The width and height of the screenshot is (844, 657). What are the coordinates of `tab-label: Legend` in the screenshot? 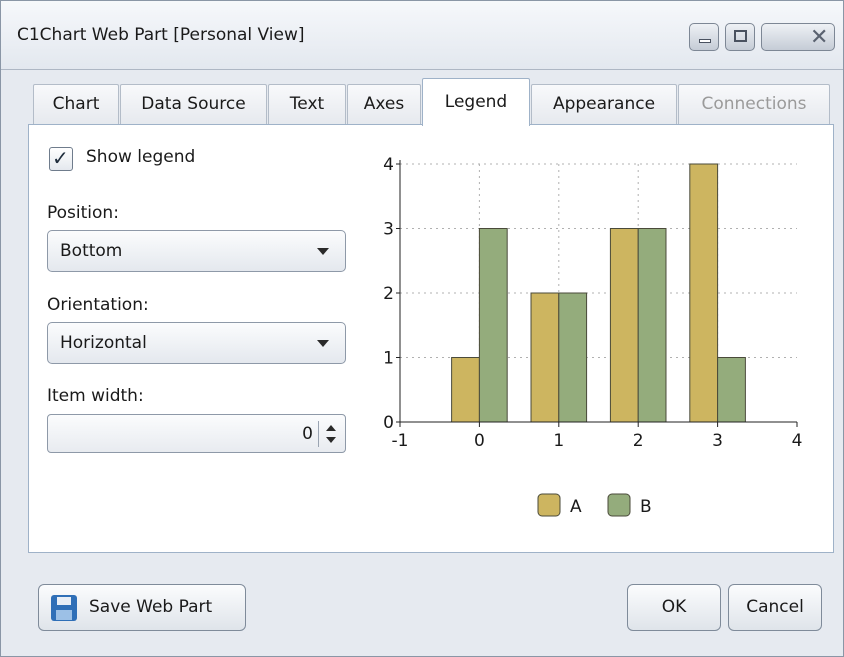 It's located at (476, 102).